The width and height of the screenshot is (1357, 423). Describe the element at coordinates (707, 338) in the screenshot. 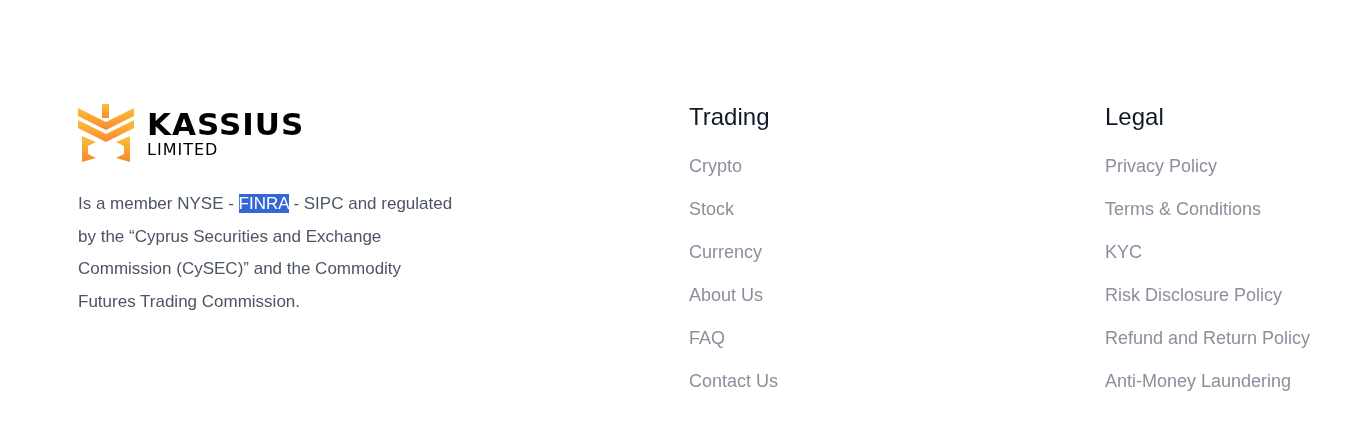

I see `footer-link: FAQ` at that location.